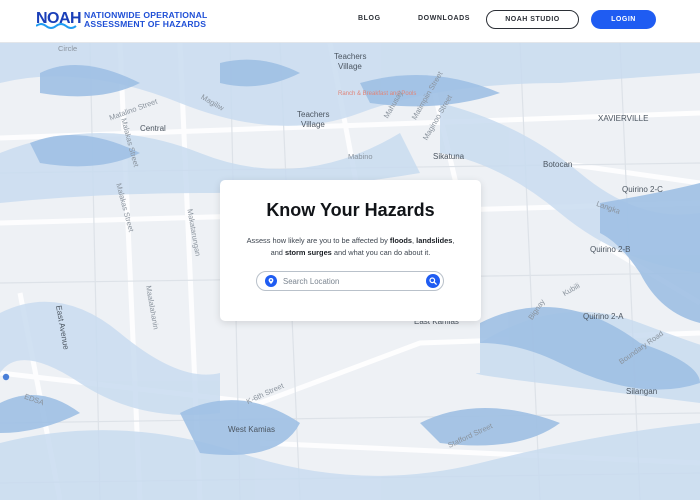 This screenshot has height=500, width=700. Describe the element at coordinates (401, 240) in the screenshot. I see `desc-floods: floods` at that location.